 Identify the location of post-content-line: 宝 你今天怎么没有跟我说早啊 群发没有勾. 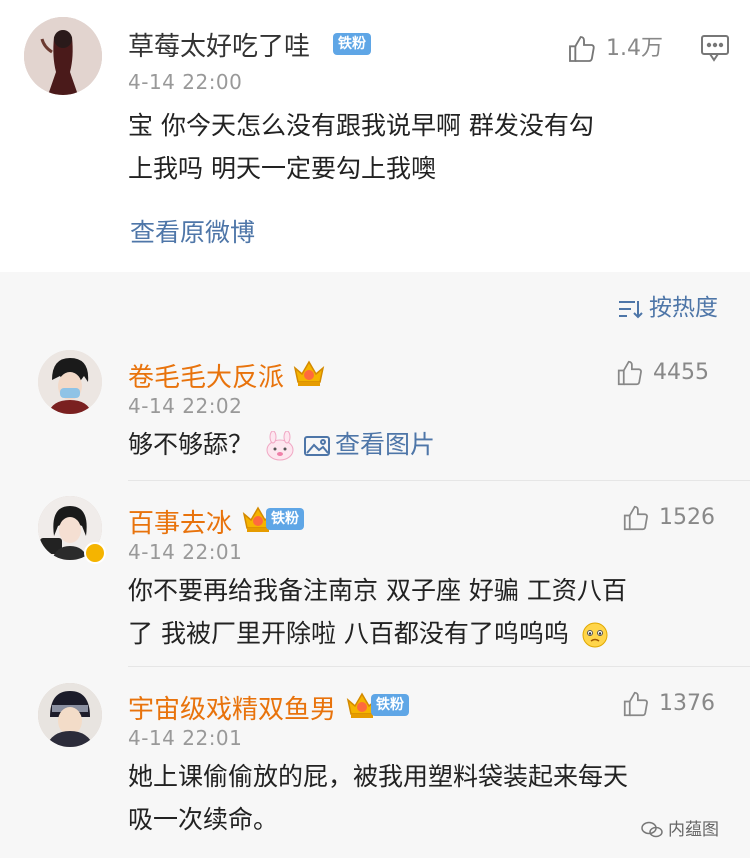
(361, 125).